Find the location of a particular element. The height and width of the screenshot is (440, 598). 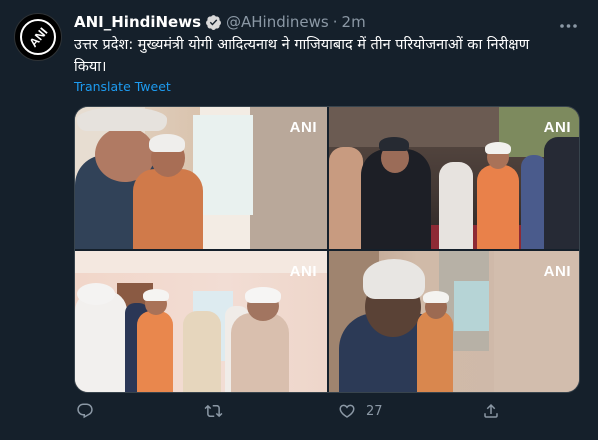

share-icon is located at coordinates (491, 410).